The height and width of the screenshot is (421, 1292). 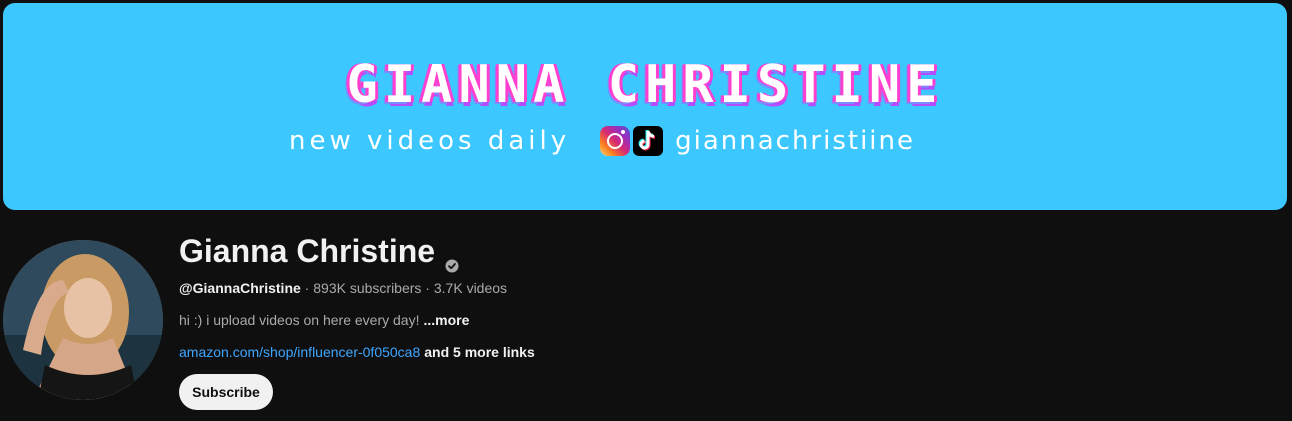 What do you see at coordinates (645, 85) in the screenshot?
I see `banner-title: GIANNA CHRISTINE` at bounding box center [645, 85].